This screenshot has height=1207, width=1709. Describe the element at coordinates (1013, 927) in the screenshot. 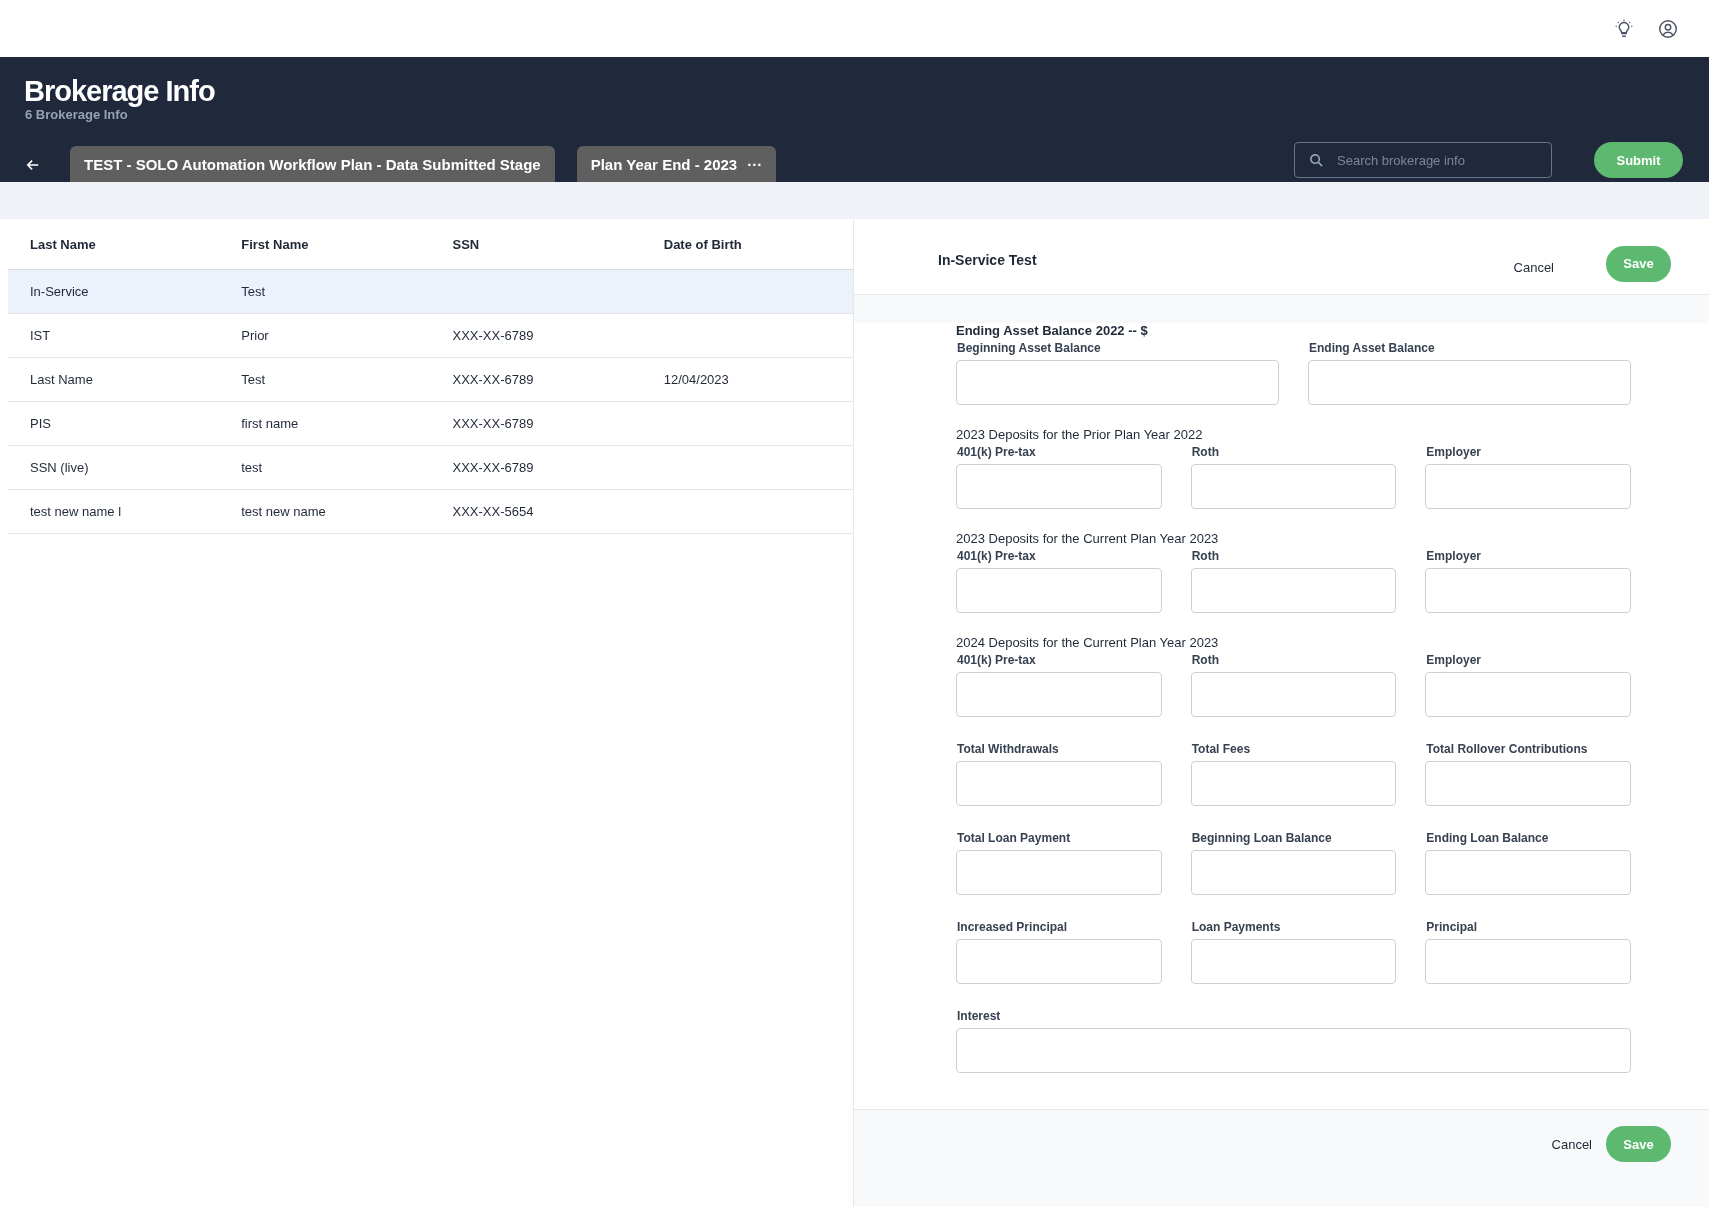

I see `field-label: Increased Principal` at that location.